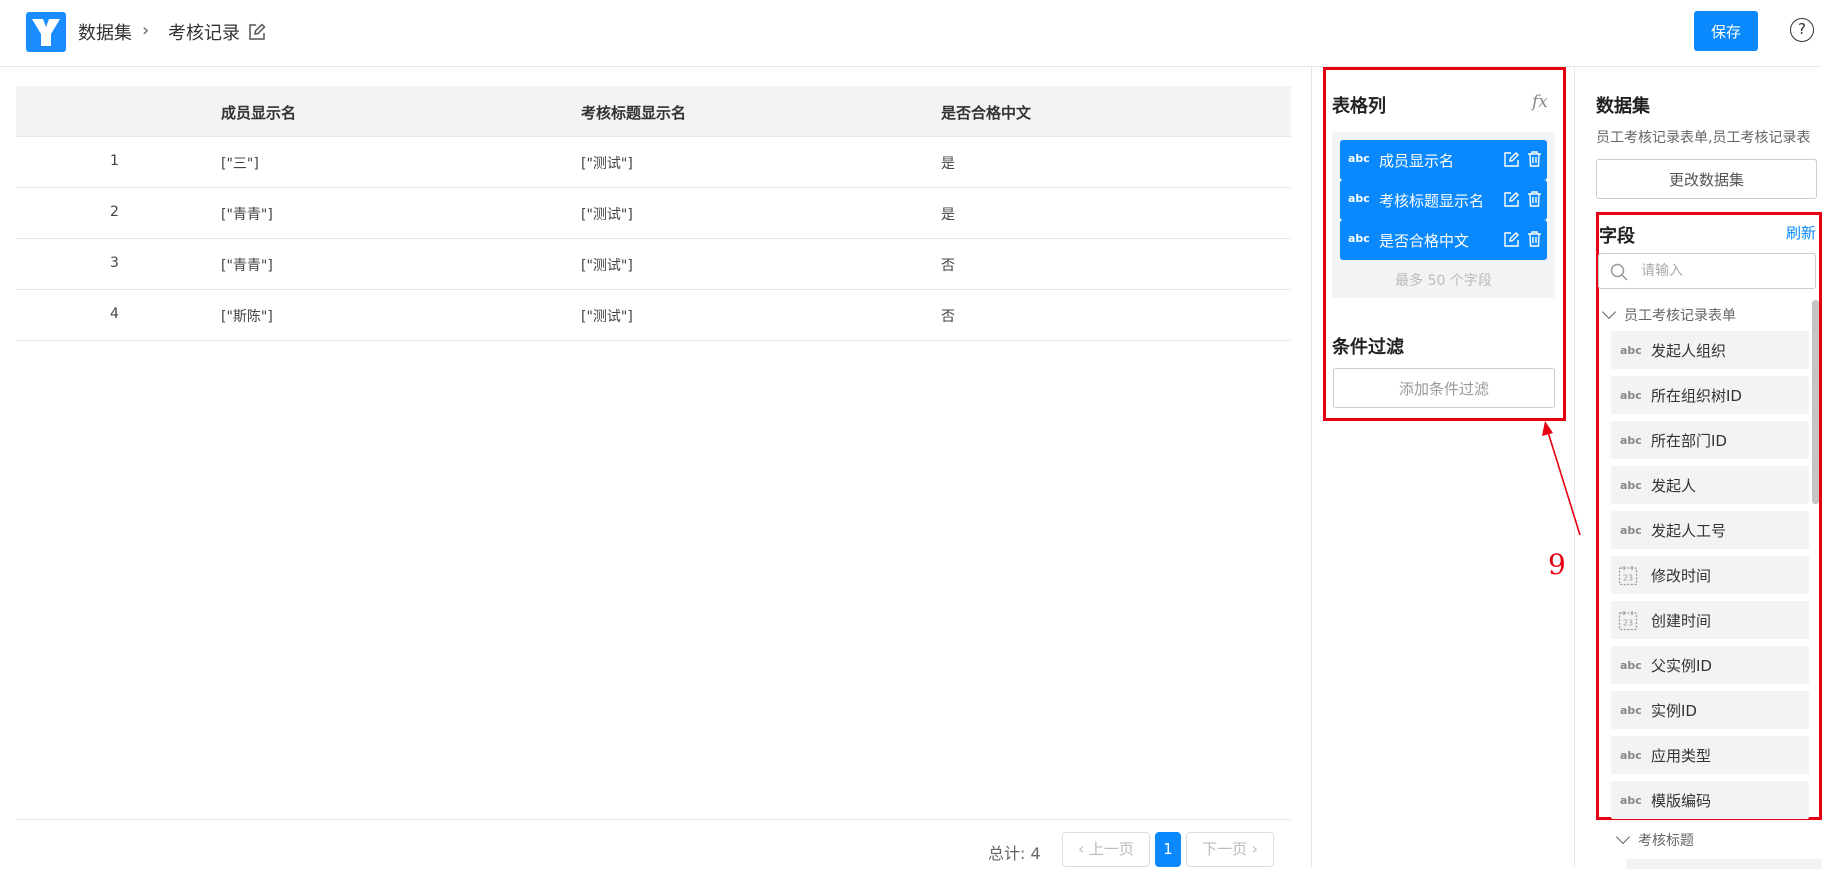 Image resolution: width=1822 pixels, height=869 pixels. I want to click on table-header-cell: 是否合格中文, so click(986, 113).